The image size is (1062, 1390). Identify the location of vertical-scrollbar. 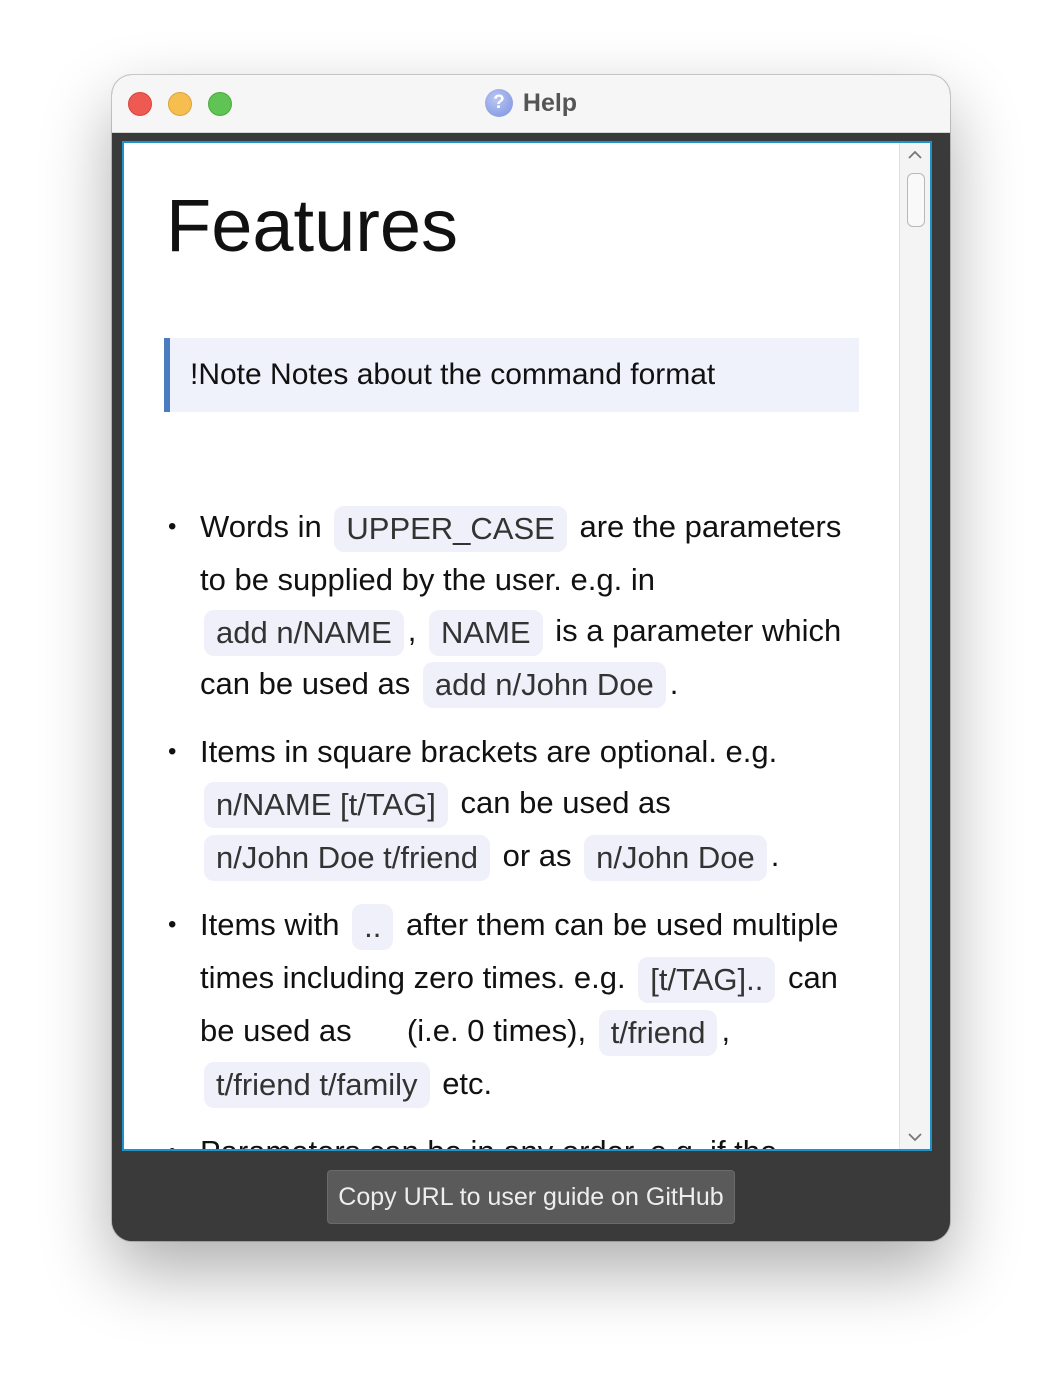
(914, 646).